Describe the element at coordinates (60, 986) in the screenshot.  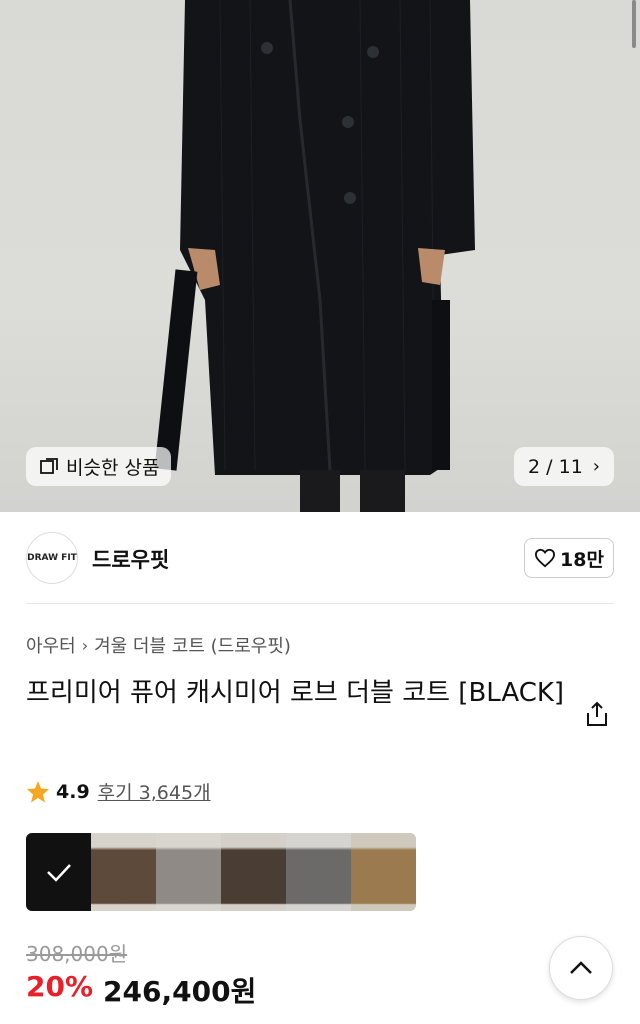
I see `discount-rate: 20%` at that location.